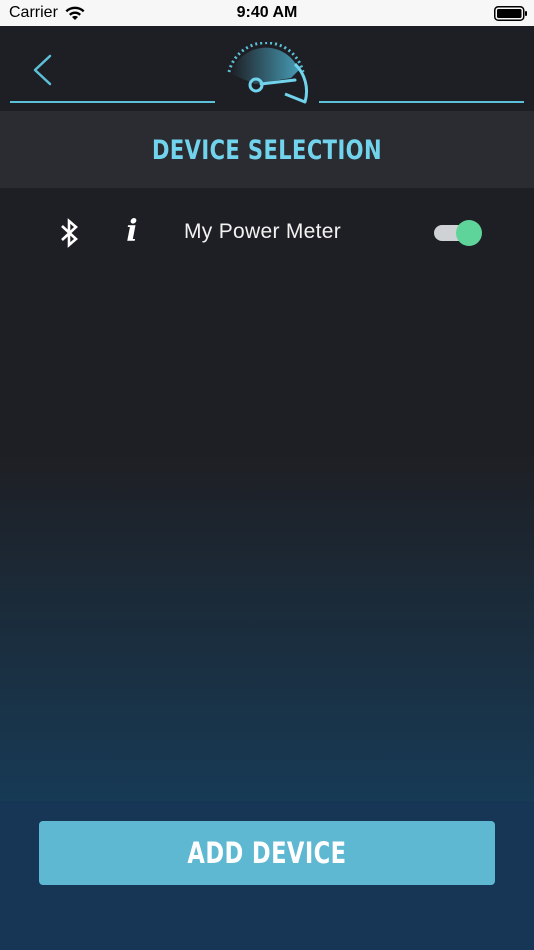 The width and height of the screenshot is (534, 950). I want to click on device-row: i My Power Meter, so click(267, 233).